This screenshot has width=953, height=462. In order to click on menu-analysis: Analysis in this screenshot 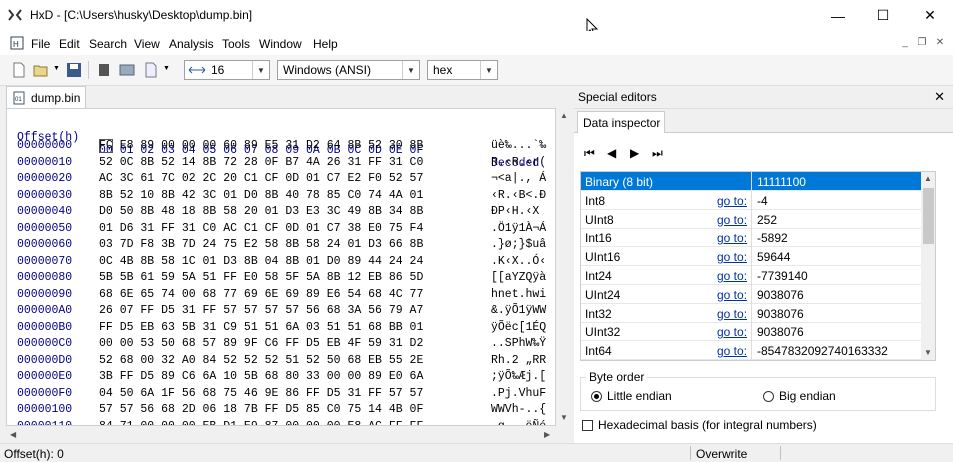, I will do `click(191, 44)`.